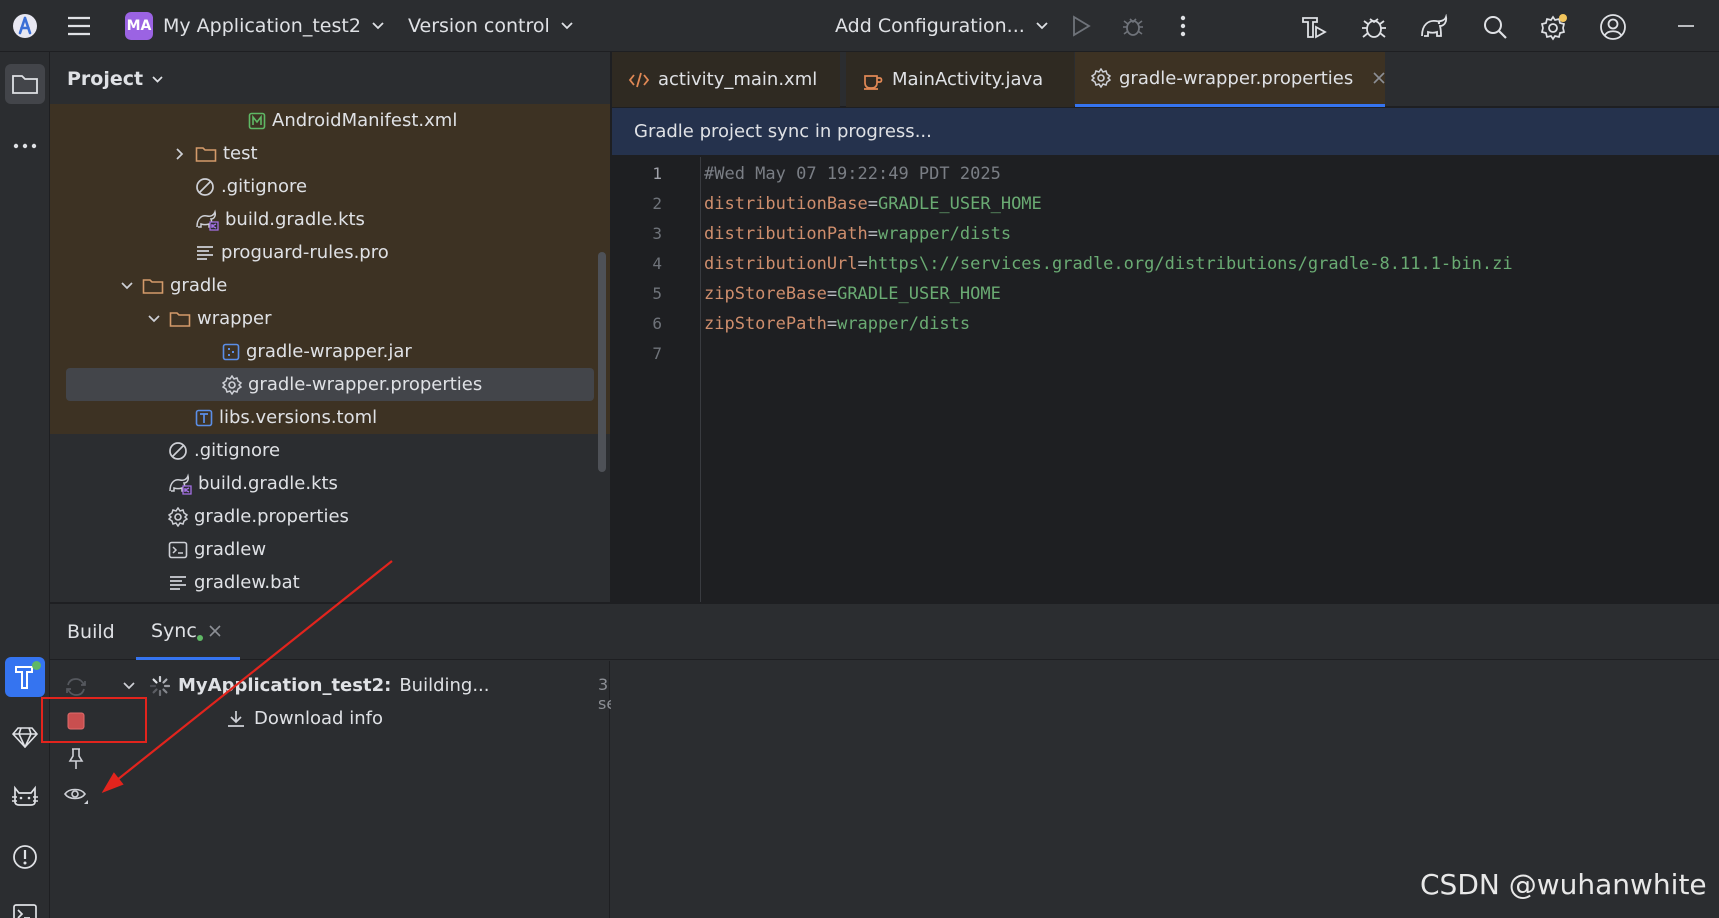 The width and height of the screenshot is (1719, 918). Describe the element at coordinates (1374, 27) in the screenshot. I see `bug-report-icon` at that location.